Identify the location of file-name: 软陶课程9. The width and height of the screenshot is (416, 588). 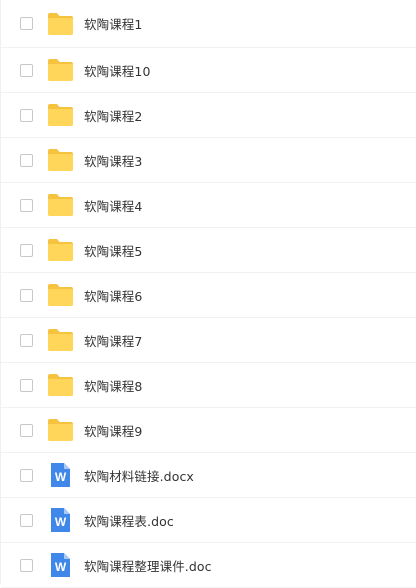
(113, 430).